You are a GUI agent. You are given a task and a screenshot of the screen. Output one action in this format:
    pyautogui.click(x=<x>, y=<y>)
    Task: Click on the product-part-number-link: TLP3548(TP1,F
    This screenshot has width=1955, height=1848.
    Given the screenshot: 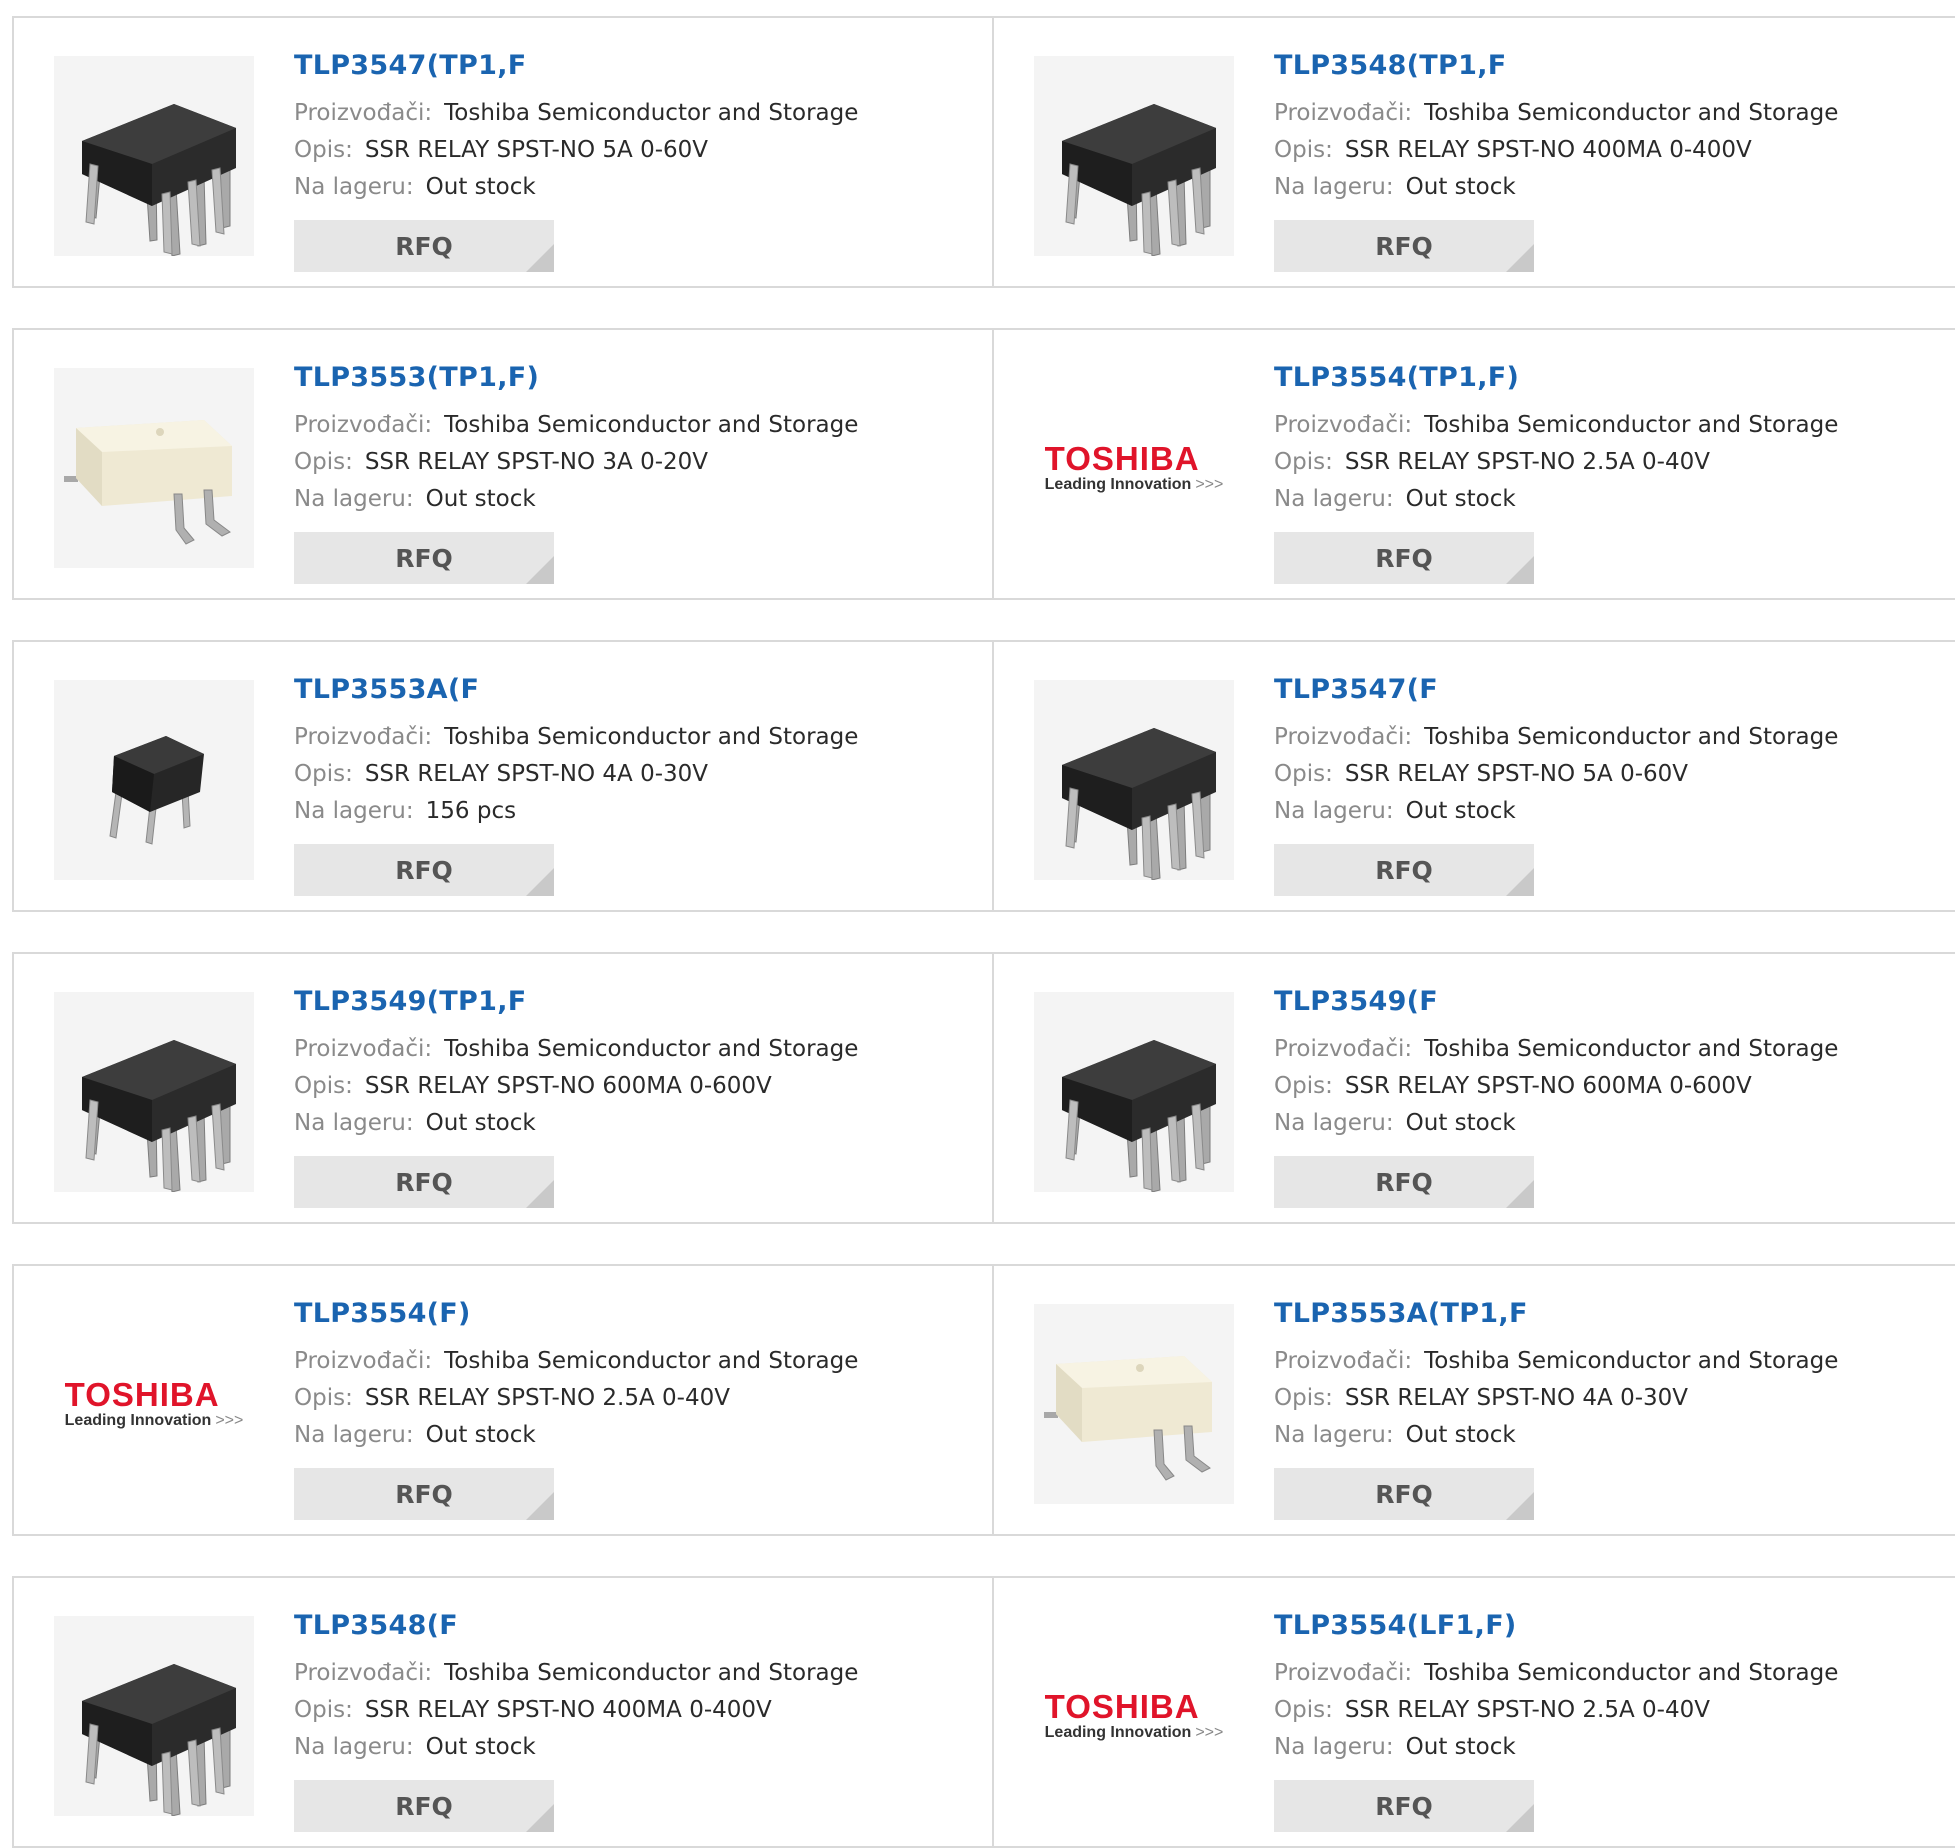 What is the action you would take?
    pyautogui.click(x=1390, y=65)
    